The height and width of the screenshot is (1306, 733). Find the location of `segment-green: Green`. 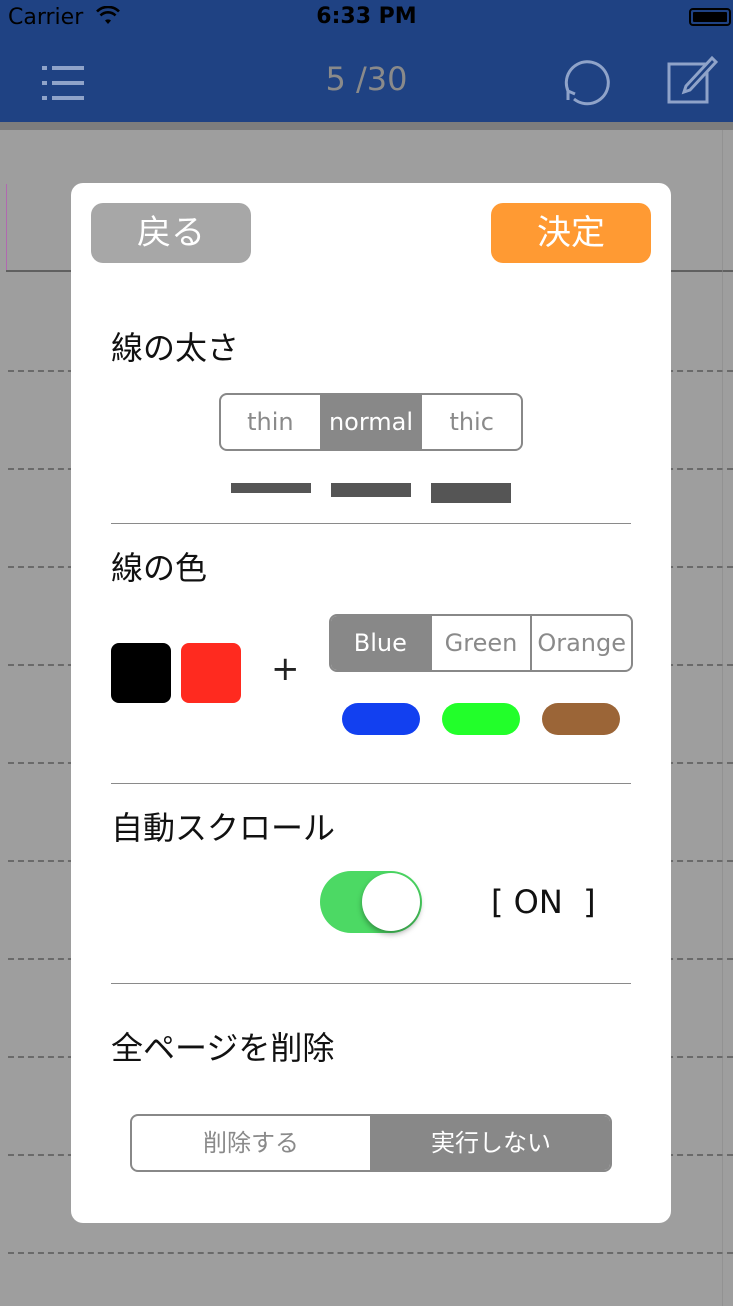

segment-green: Green is located at coordinates (480, 643).